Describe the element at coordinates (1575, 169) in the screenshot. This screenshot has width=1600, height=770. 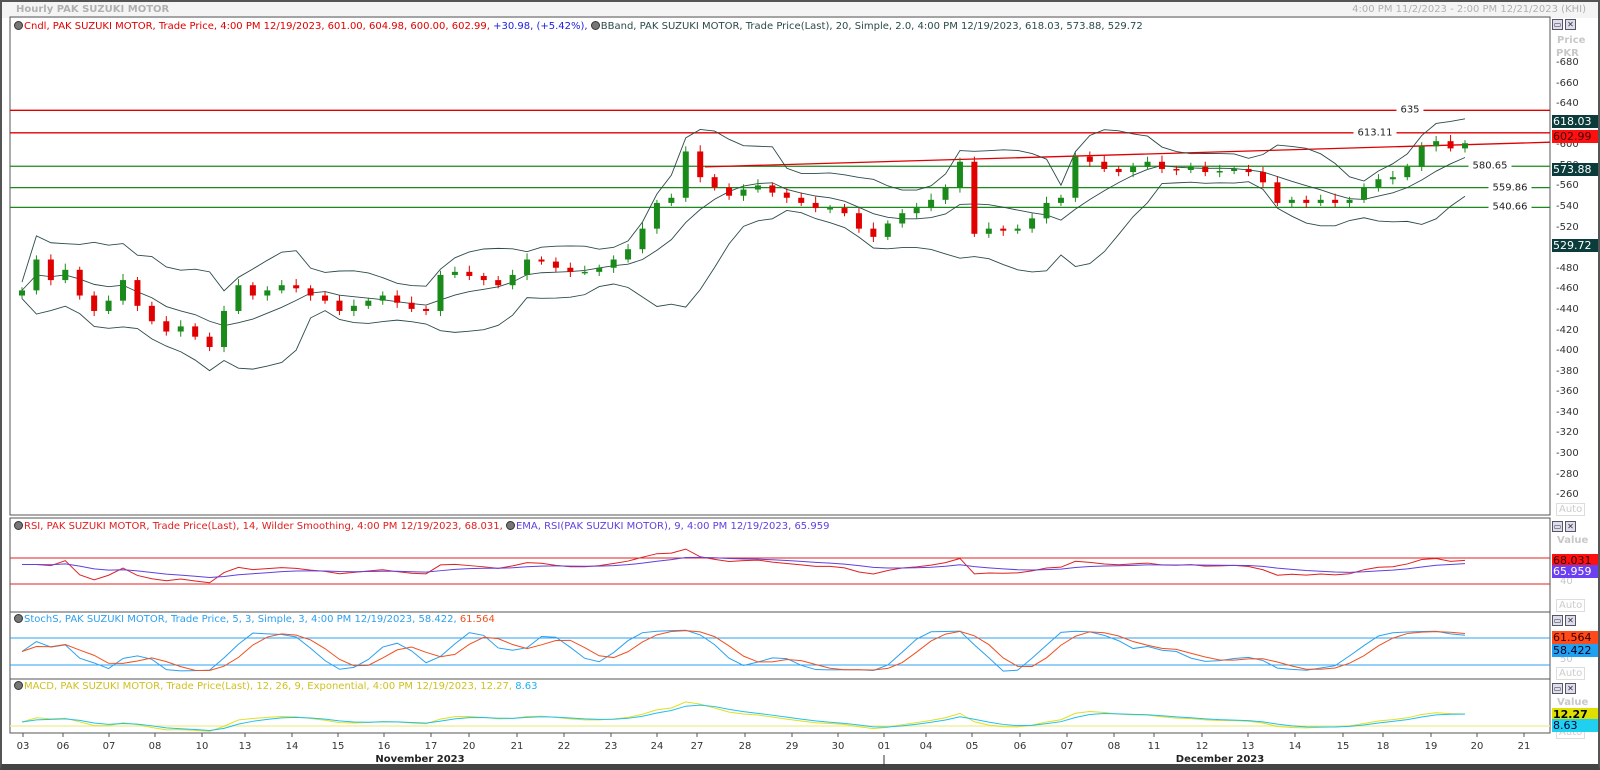
I see `bb-mid-badge: 573.88` at that location.